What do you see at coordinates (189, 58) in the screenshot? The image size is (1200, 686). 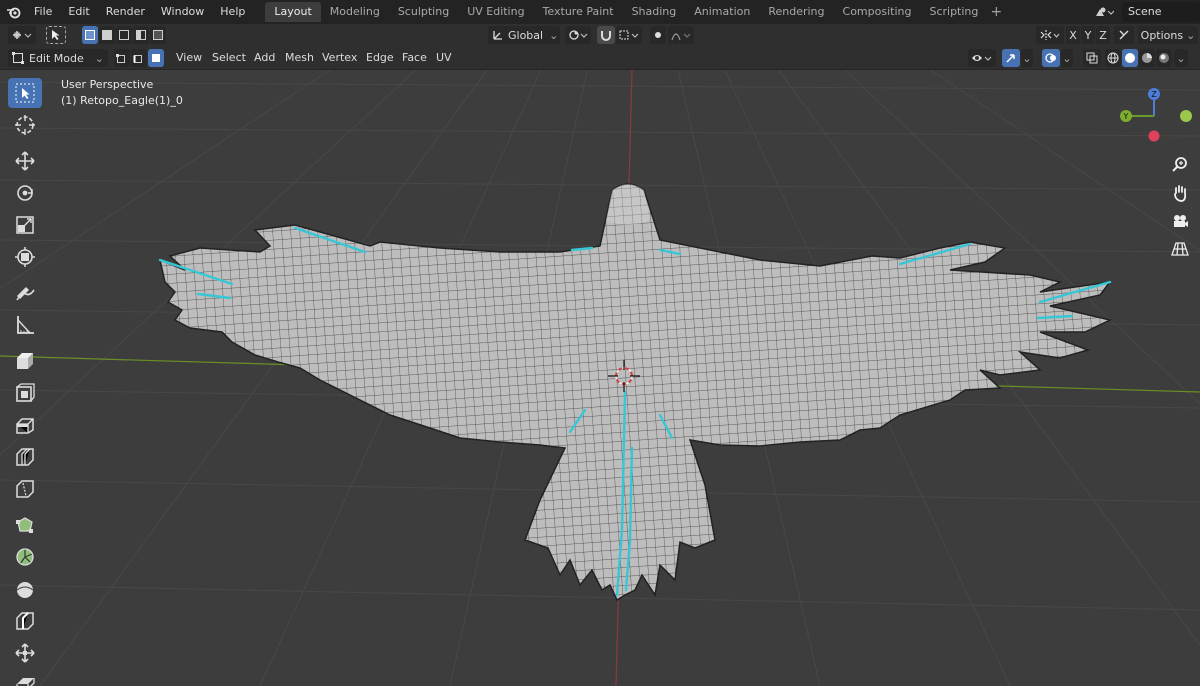 I see `header-menu-view: View` at bounding box center [189, 58].